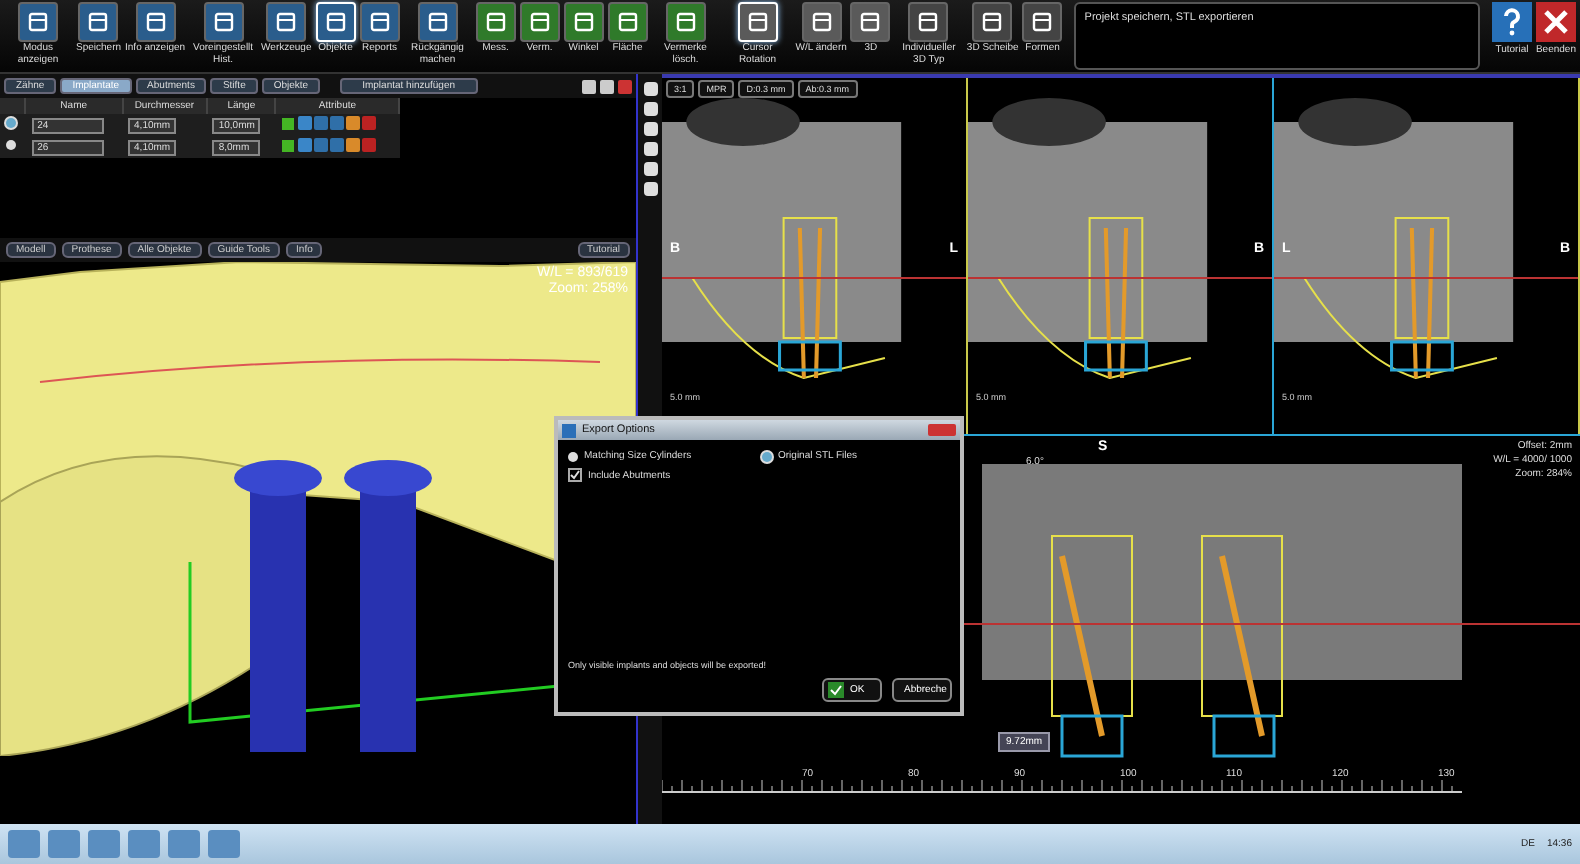  I want to click on checkbox, so click(575, 475).